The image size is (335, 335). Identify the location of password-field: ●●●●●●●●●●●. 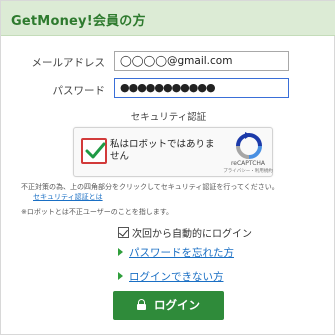
(201, 88).